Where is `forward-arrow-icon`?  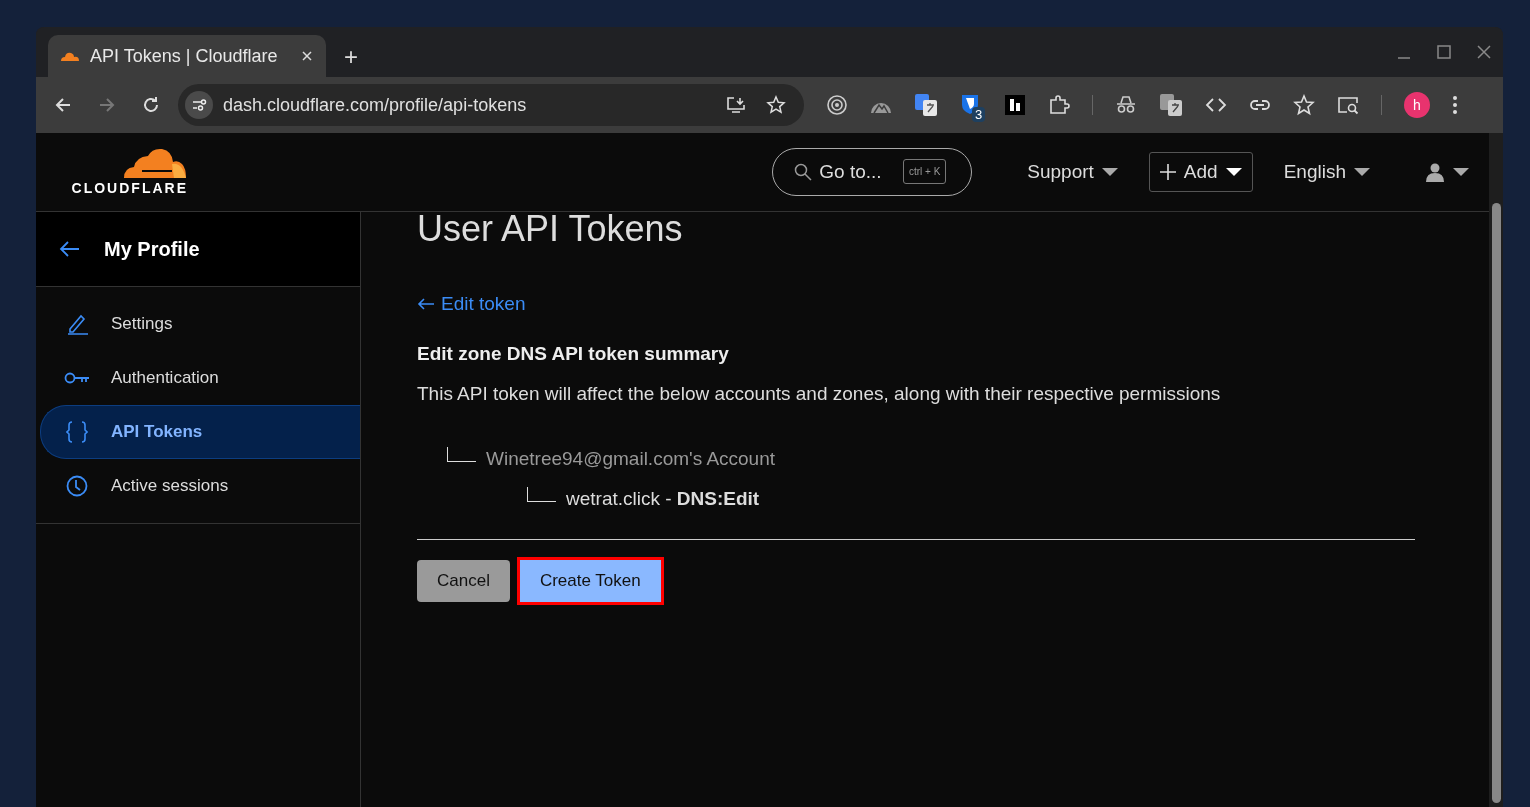 forward-arrow-icon is located at coordinates (107, 105).